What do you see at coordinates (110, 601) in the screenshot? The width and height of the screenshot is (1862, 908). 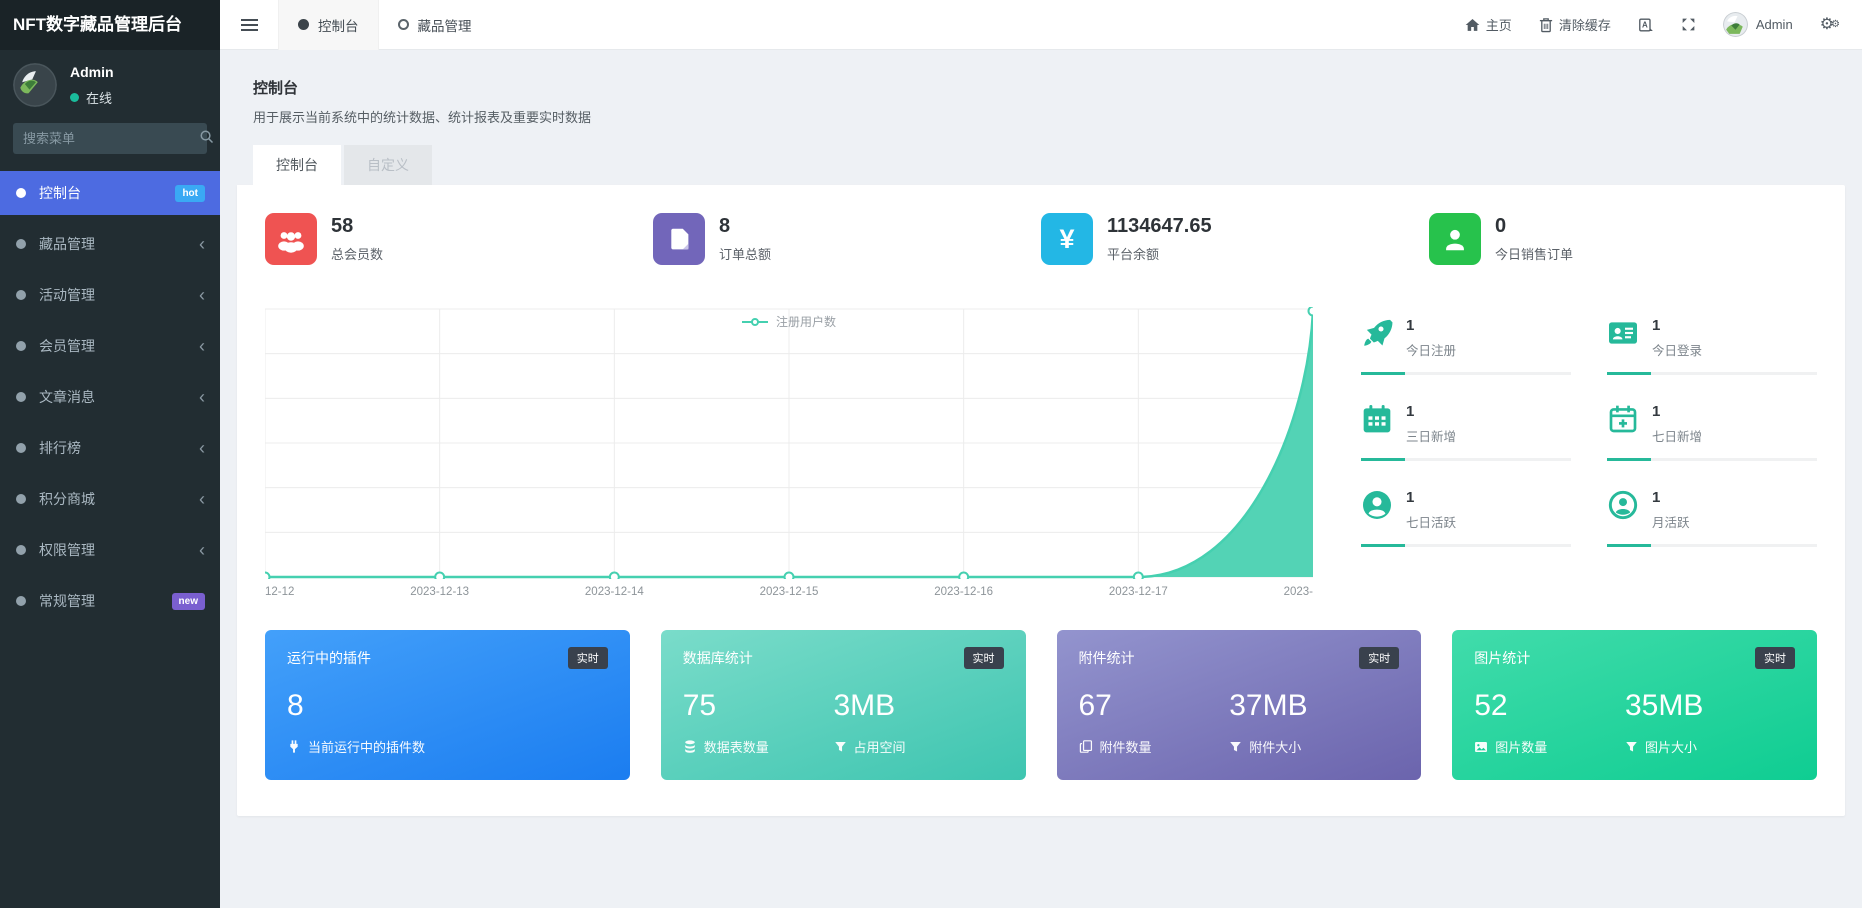 I see `sidebar-item-general: 常规管理 new` at bounding box center [110, 601].